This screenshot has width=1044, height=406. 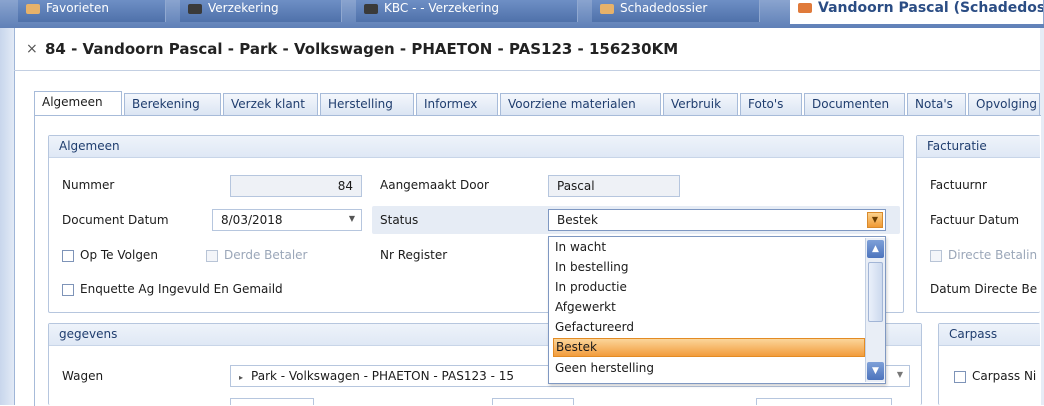 I want to click on directe-betaling-checkbox: Directe Betalin, so click(x=985, y=255).